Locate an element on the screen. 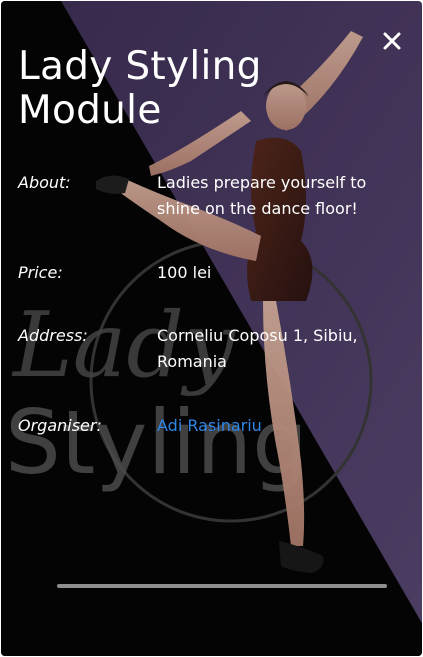 This screenshot has width=423, height=657. about-label: About: is located at coordinates (44, 182).